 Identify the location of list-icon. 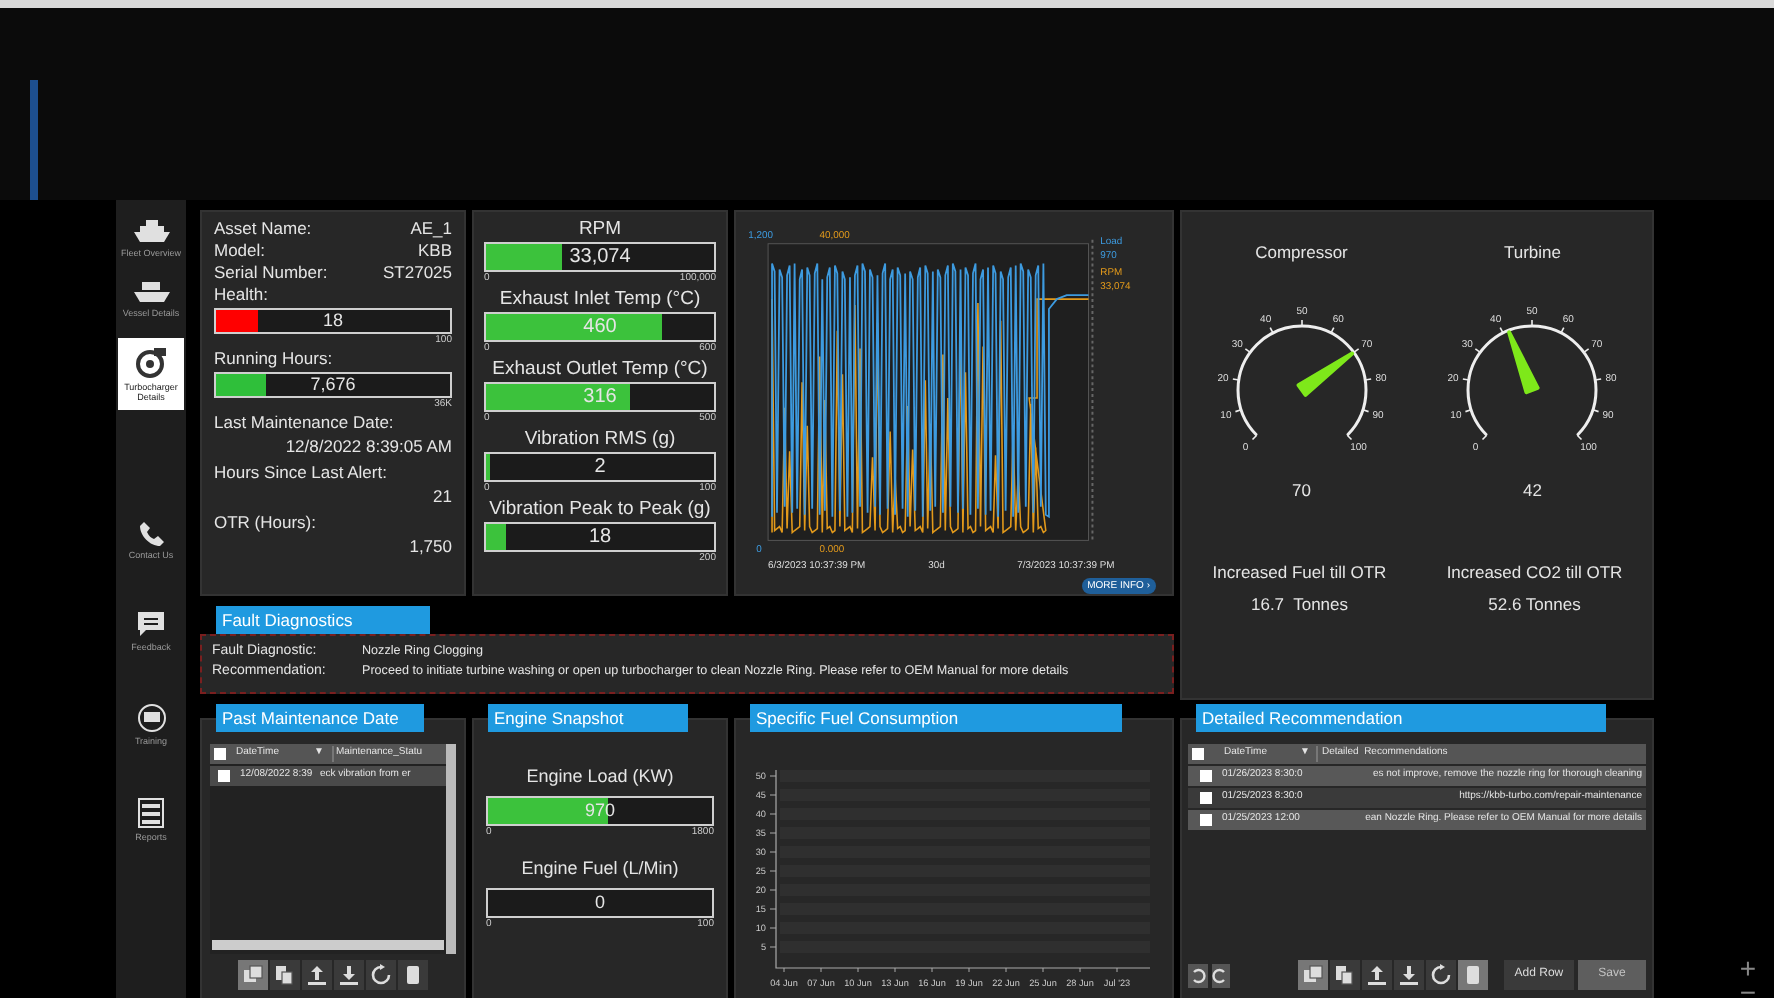
(151, 813).